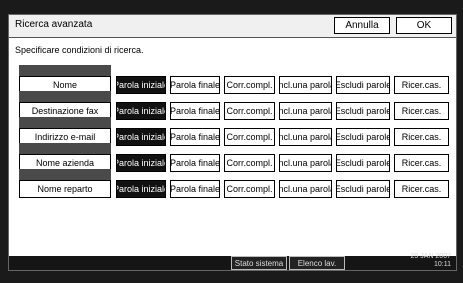 Image resolution: width=463 pixels, height=283 pixels. Describe the element at coordinates (79, 50) in the screenshot. I see `instruction-text: Specificare condizioni di ricerca.` at that location.